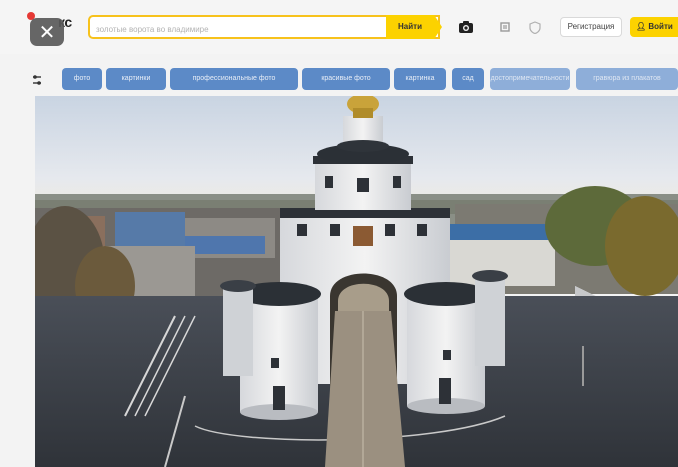  What do you see at coordinates (530, 79) in the screenshot?
I see `tag-chip: достопримечательности` at bounding box center [530, 79].